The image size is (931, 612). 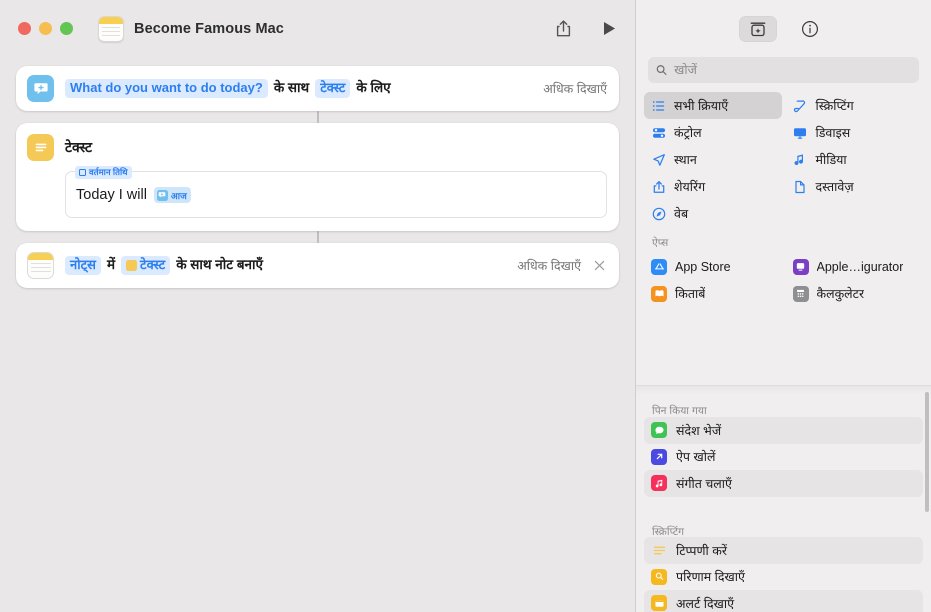 I want to click on list-item: किताबें, so click(x=713, y=293).